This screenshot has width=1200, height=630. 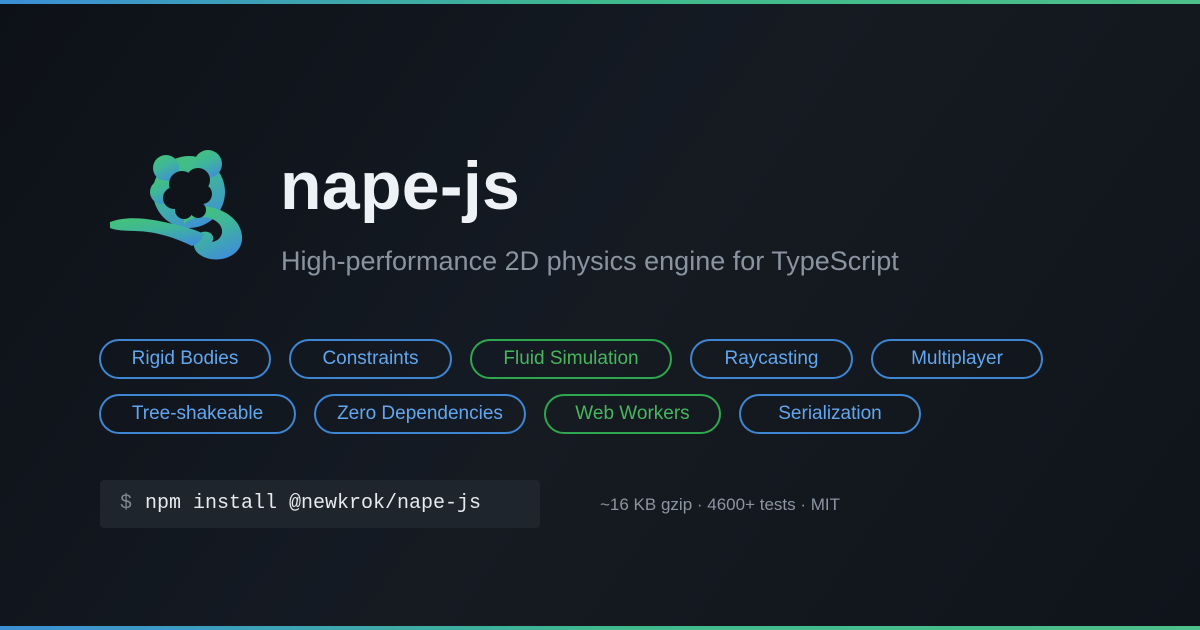 I want to click on feature-tag: Fluid Simulation, so click(x=571, y=359).